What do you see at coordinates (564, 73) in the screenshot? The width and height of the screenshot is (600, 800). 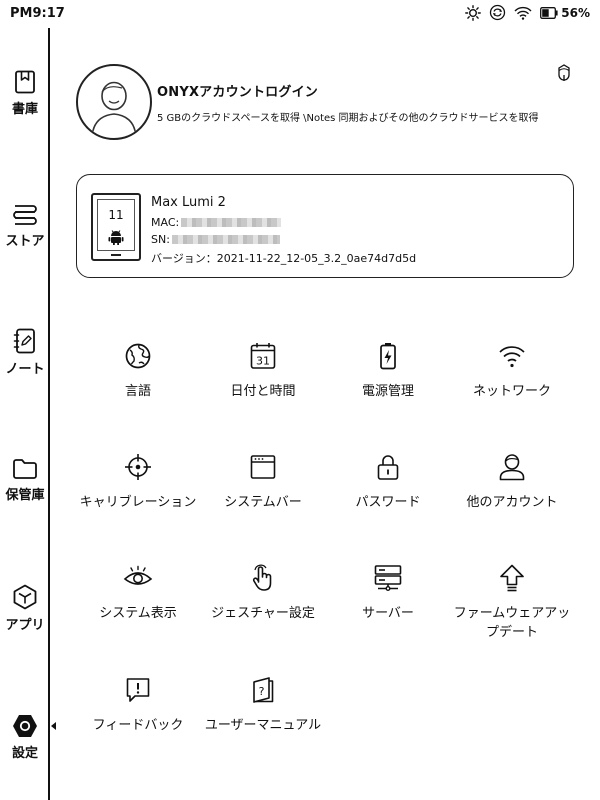 I see `cloud-shield-icon` at bounding box center [564, 73].